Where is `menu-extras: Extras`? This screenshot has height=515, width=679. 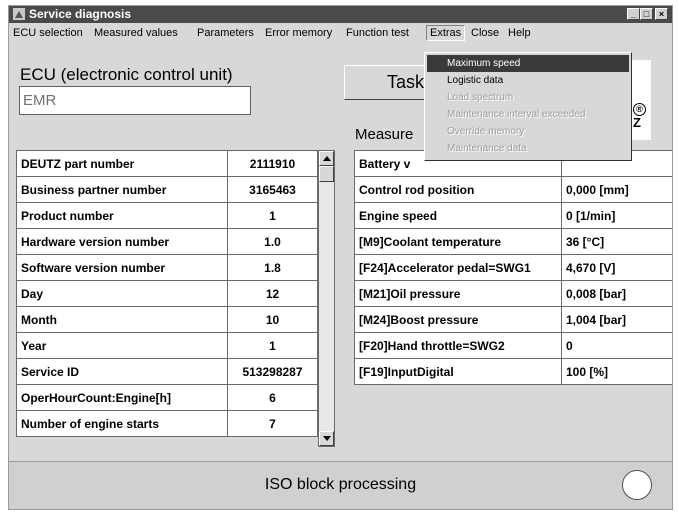 menu-extras: Extras is located at coordinates (445, 33).